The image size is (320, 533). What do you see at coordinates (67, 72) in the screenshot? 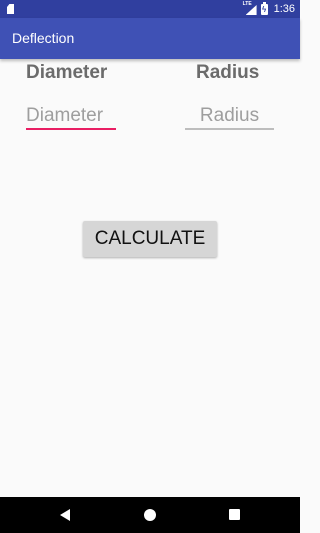
I see `diameter-label: Diameter` at bounding box center [67, 72].